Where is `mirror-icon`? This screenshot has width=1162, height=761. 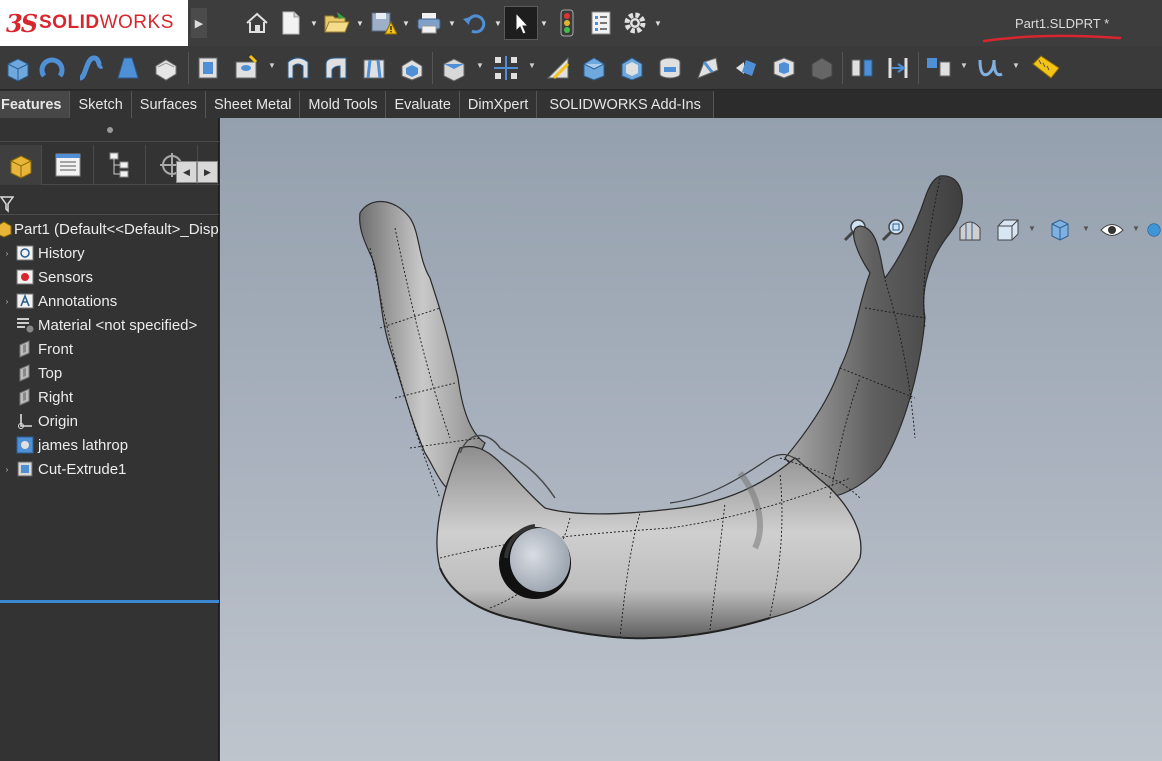 mirror-icon is located at coordinates (862, 68).